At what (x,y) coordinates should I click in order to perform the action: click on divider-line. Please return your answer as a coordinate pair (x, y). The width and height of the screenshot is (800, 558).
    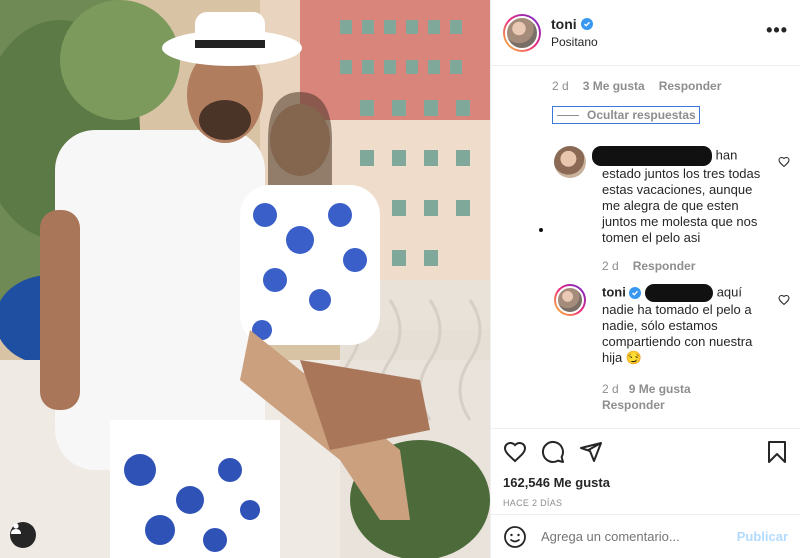
    Looking at the image, I should click on (568, 115).